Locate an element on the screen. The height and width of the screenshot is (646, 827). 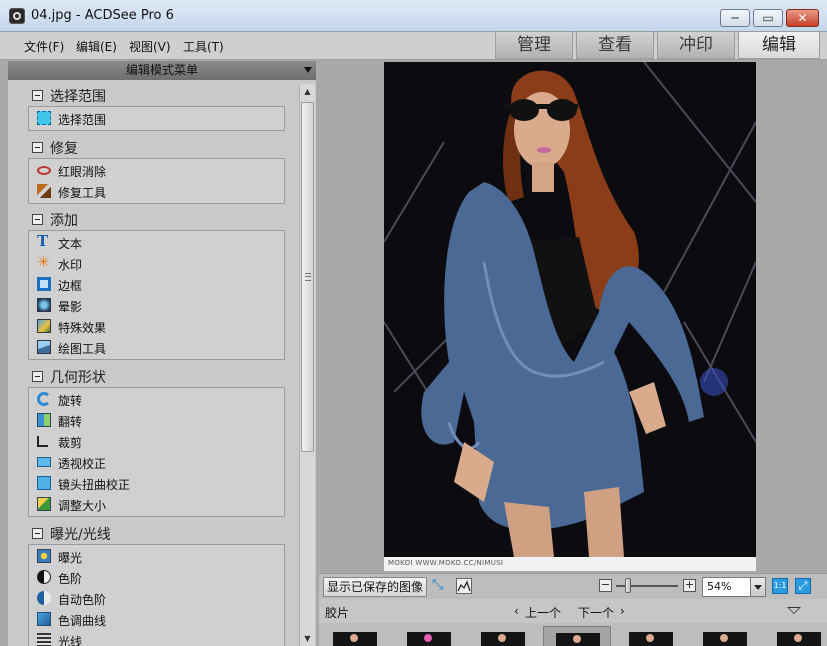
fit-image-icon: ⤢ is located at coordinates (803, 586).